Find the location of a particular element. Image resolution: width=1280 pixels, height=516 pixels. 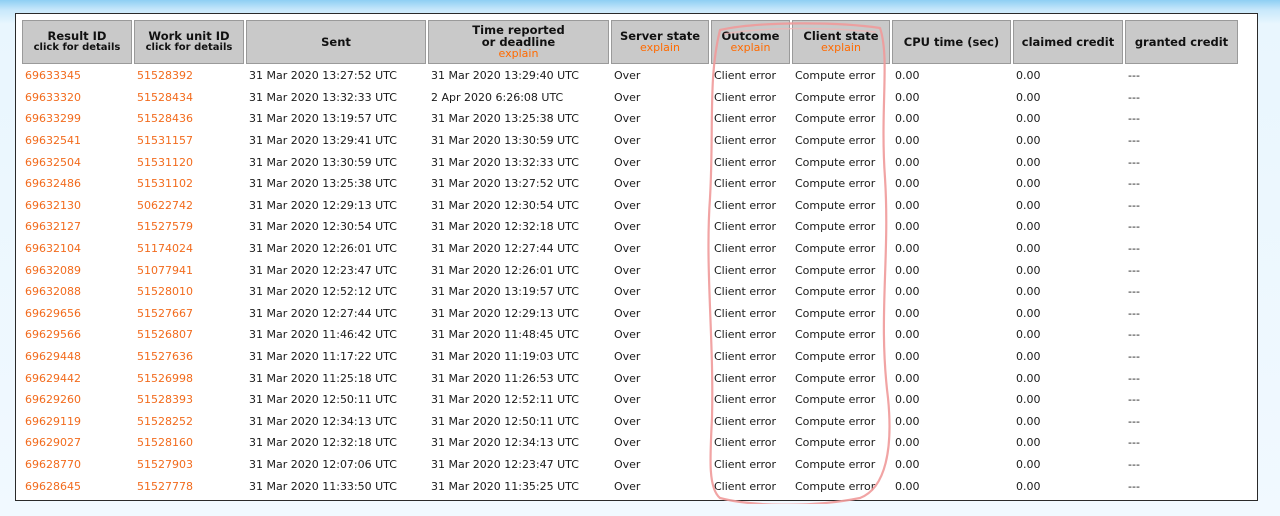

workunit-id-link: 51527636 is located at coordinates (189, 357).